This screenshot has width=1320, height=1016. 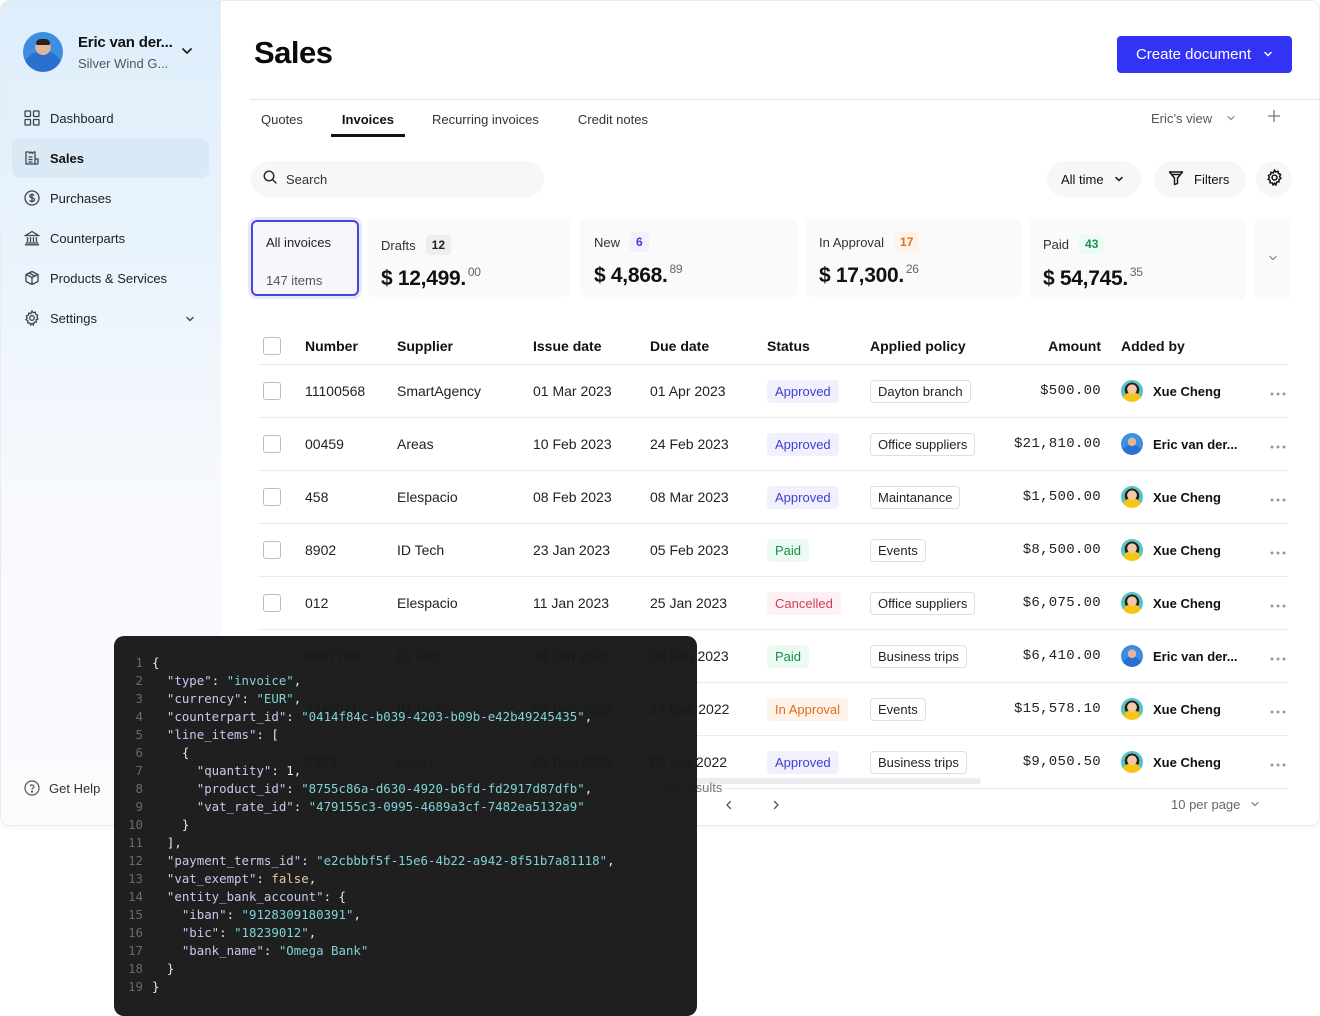 I want to click on card-paid: Paid 43 $ 54,745. 35, so click(x=1137, y=259).